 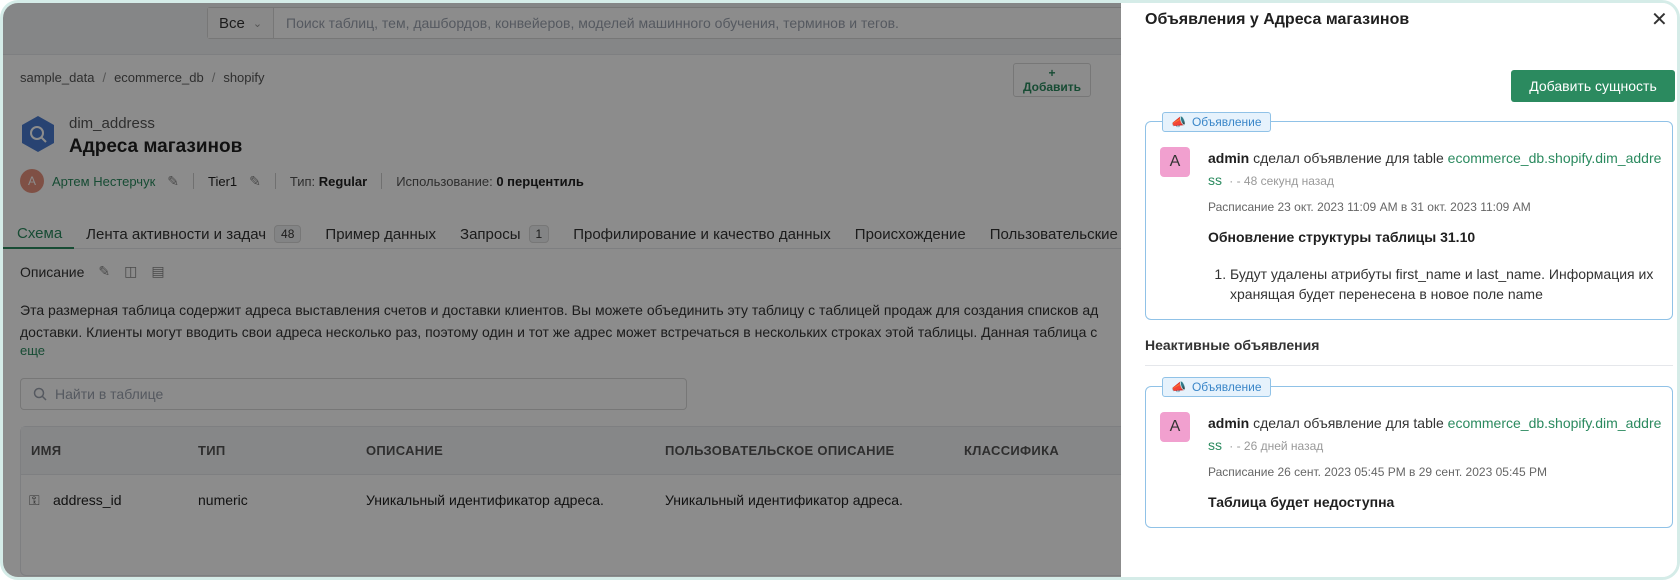 What do you see at coordinates (1659, 19) in the screenshot?
I see `close-icon: ✕` at bounding box center [1659, 19].